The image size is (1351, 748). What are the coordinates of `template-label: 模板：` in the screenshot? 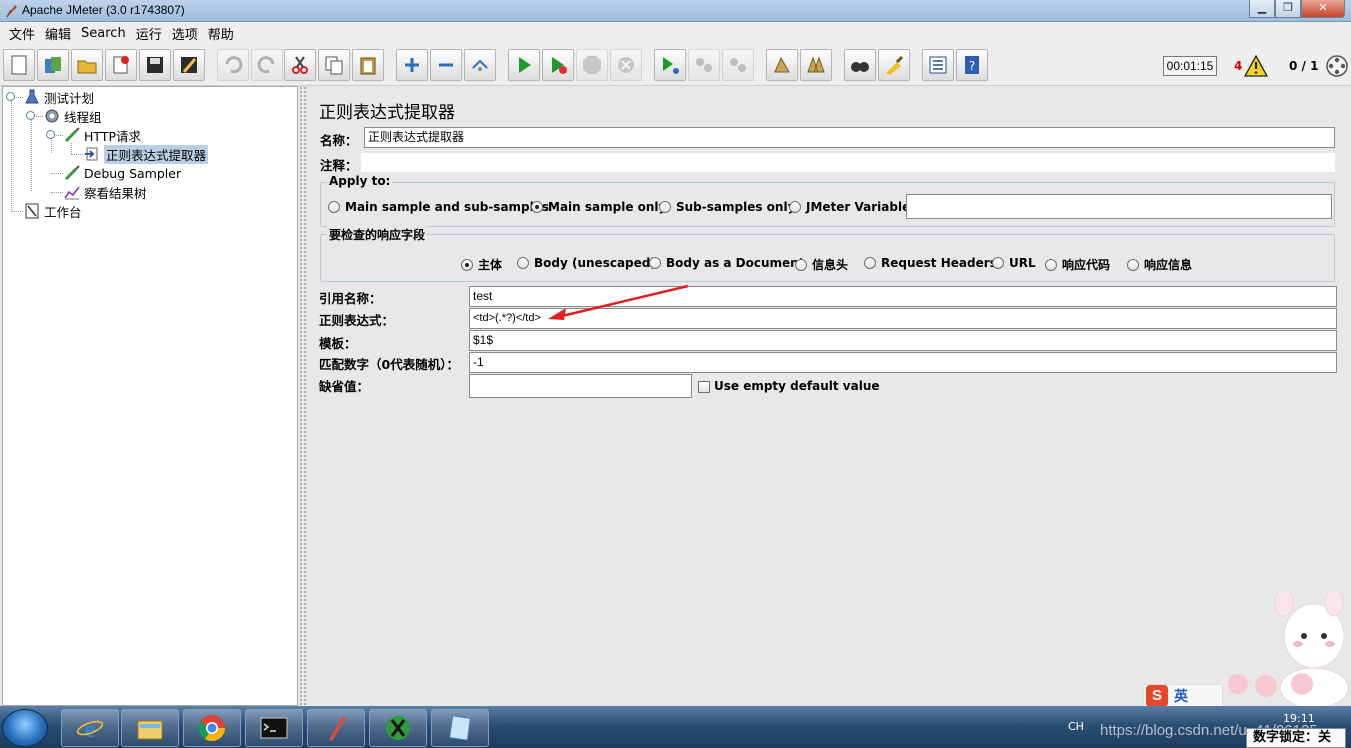 It's located at (338, 343).